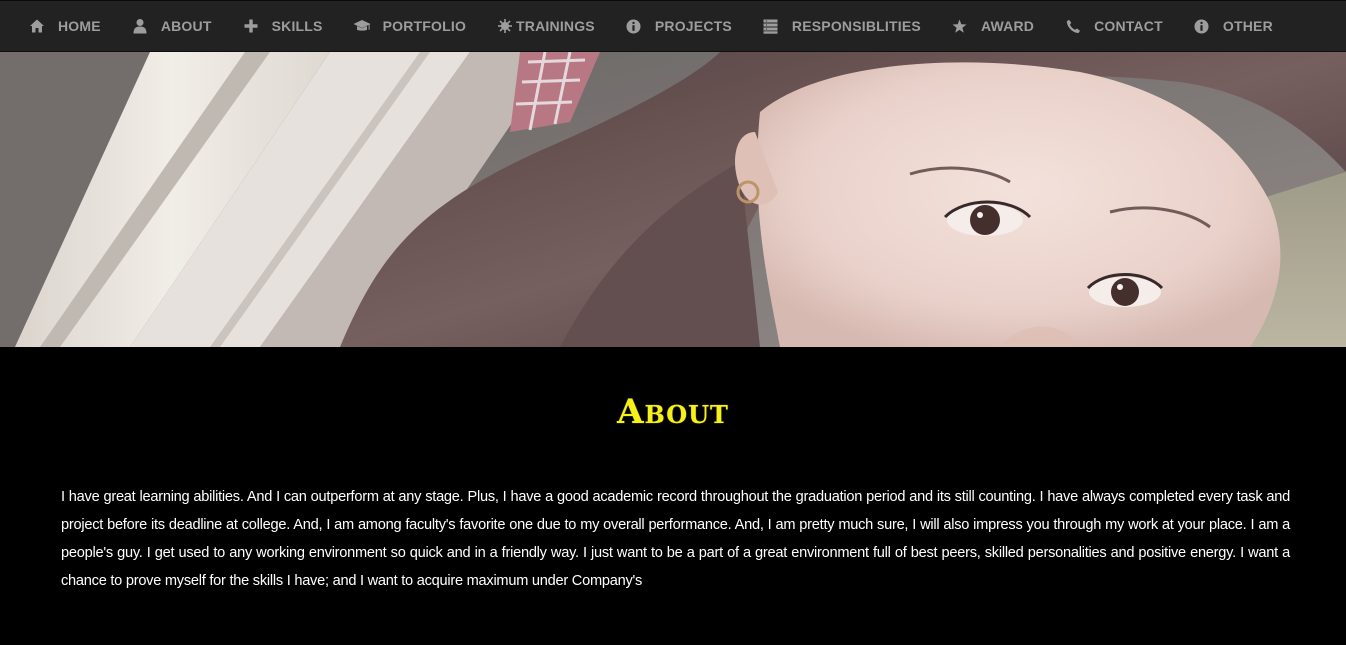 The image size is (1346, 645). I want to click on nav-other: OTHER, so click(1233, 26).